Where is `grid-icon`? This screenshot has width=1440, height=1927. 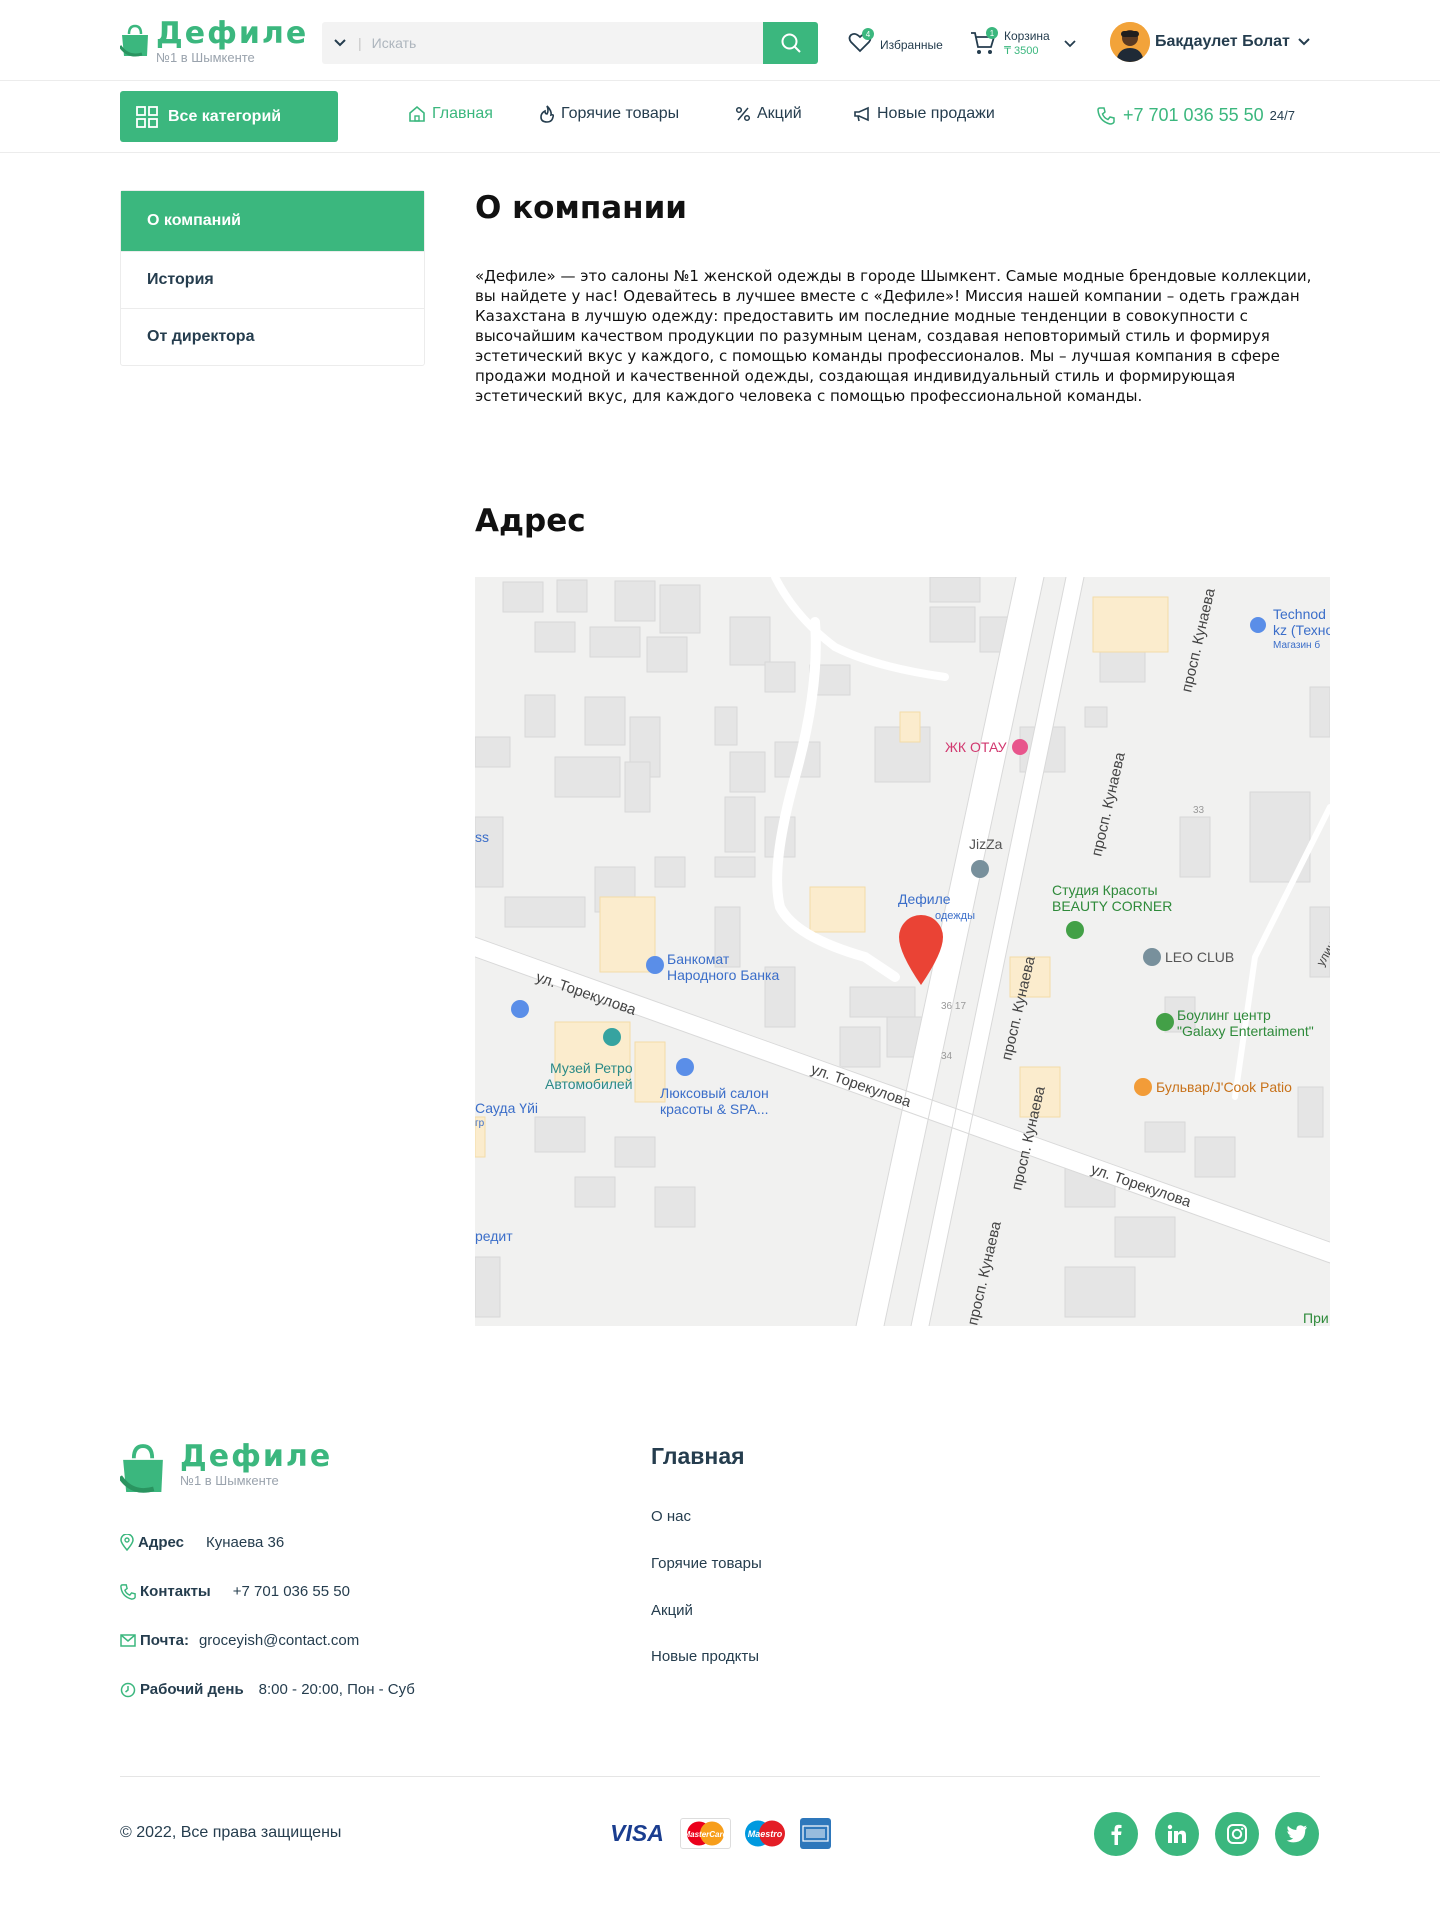 grid-icon is located at coordinates (147, 116).